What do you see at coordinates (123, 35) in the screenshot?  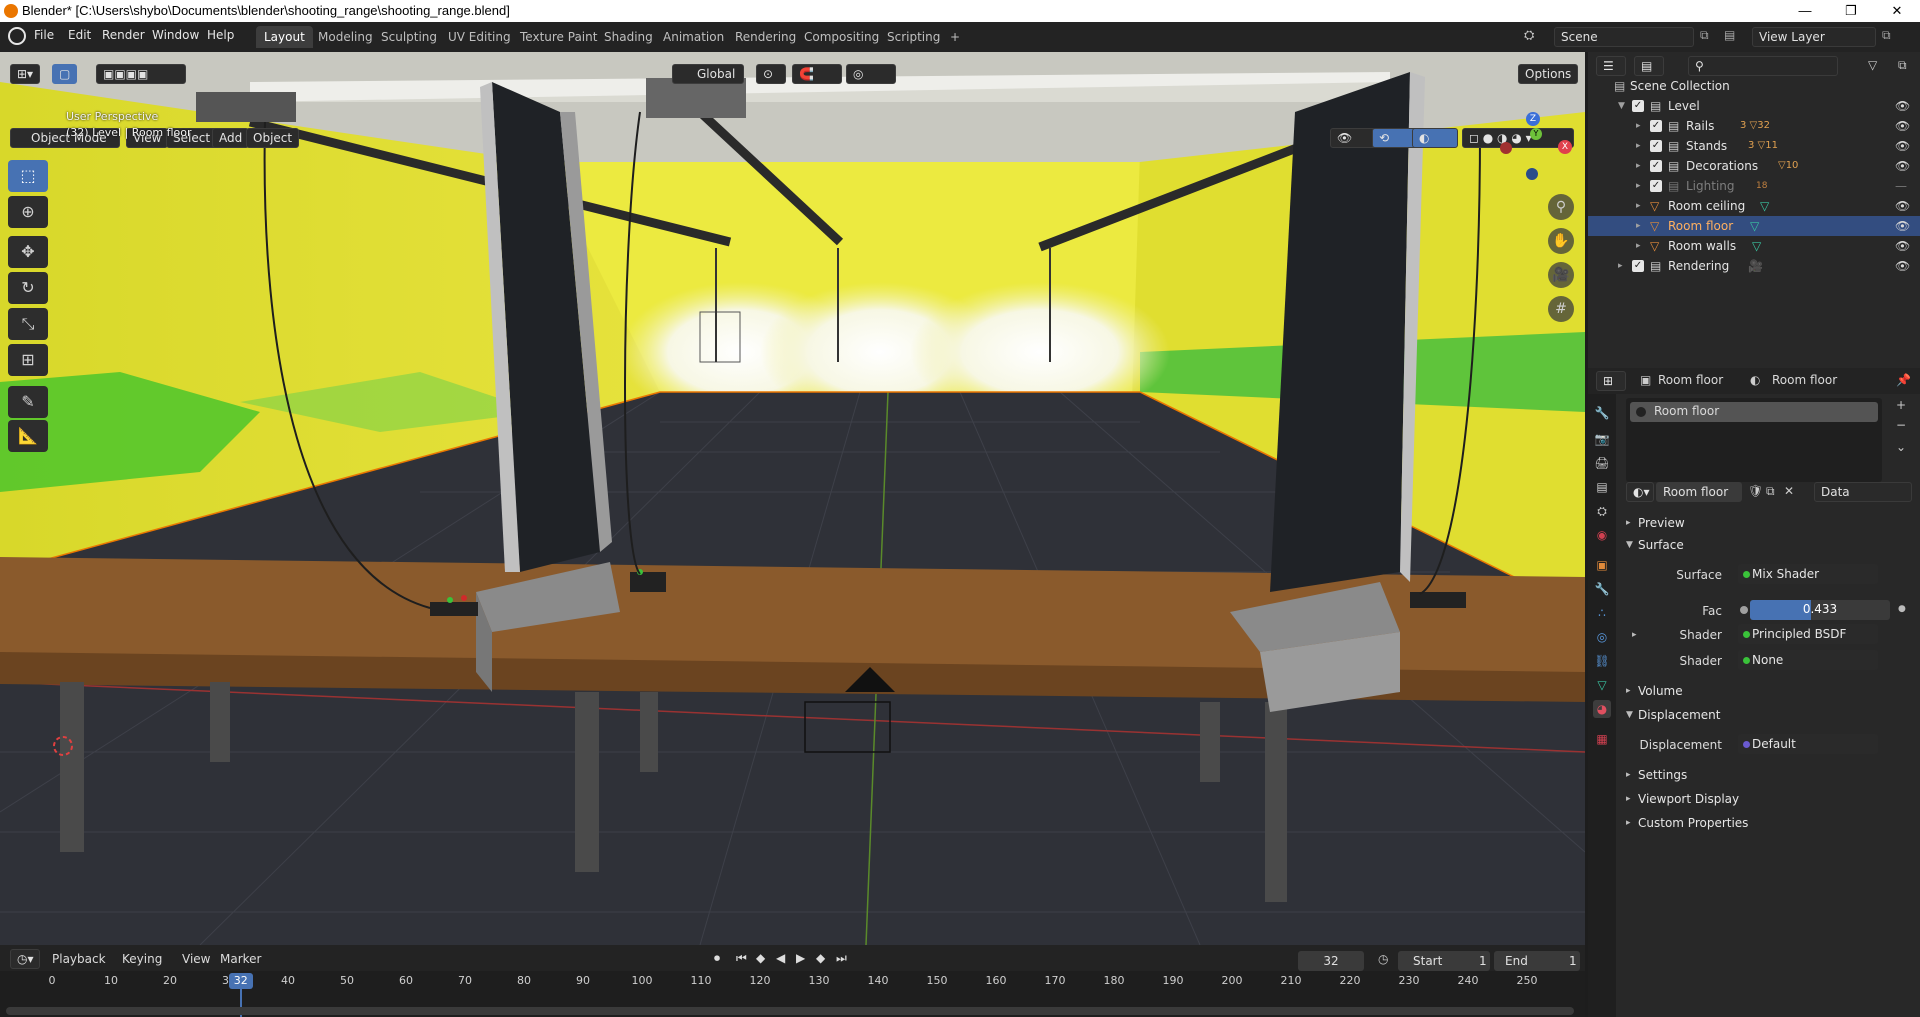 I see `menu-render: Render` at bounding box center [123, 35].